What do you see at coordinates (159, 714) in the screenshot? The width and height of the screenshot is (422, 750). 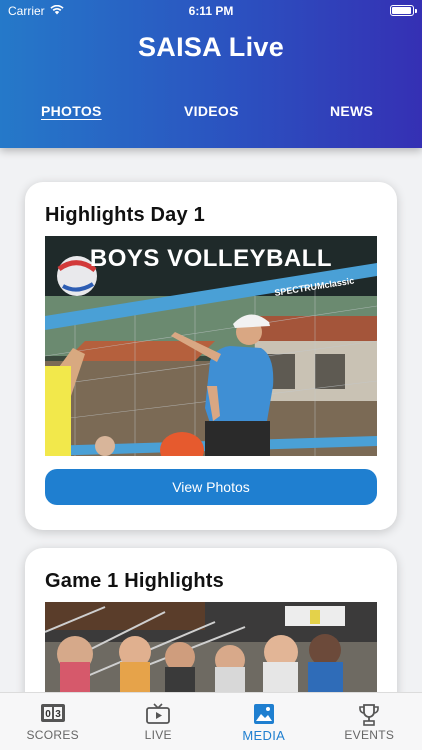 I see `live-tv-icon` at bounding box center [159, 714].